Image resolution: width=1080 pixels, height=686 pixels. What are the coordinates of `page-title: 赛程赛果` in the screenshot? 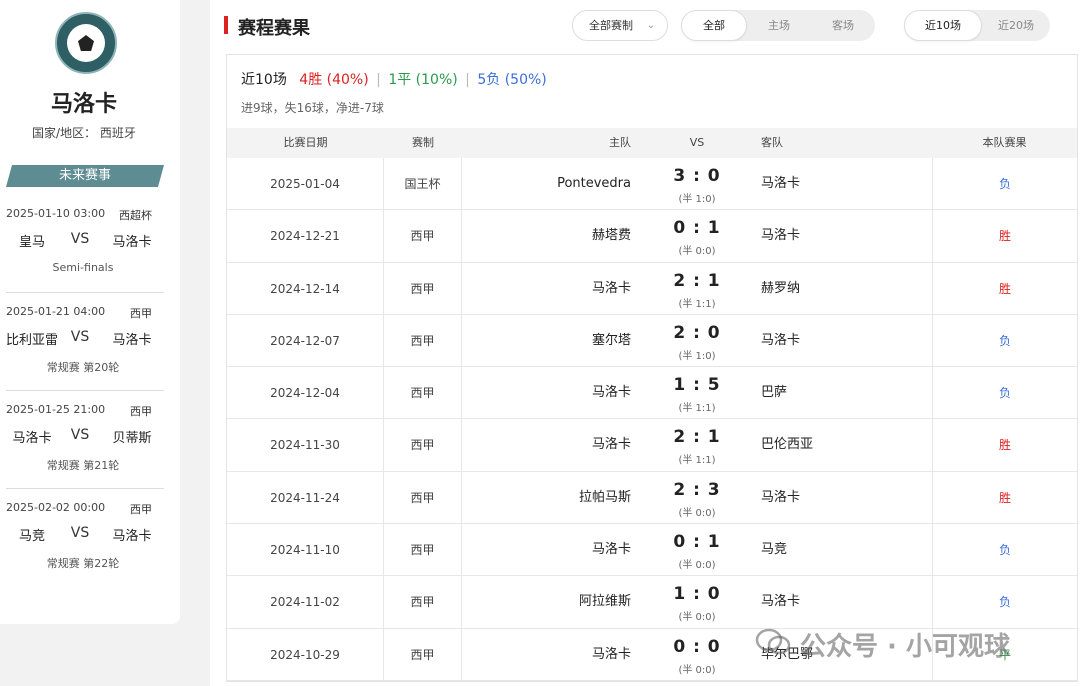 It's located at (274, 28).